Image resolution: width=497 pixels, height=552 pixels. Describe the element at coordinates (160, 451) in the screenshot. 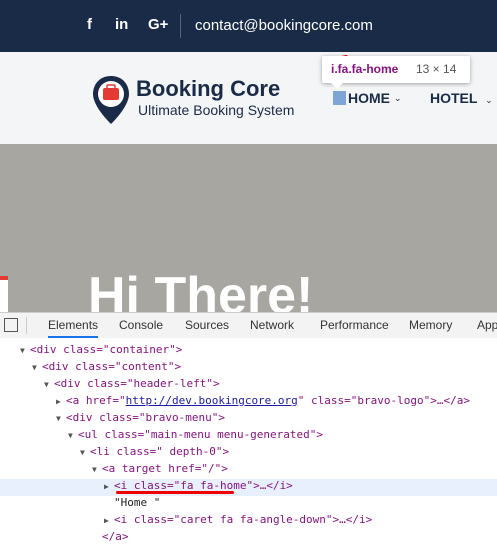

I see `tree-row-text: <li class=" depth-0">` at that location.